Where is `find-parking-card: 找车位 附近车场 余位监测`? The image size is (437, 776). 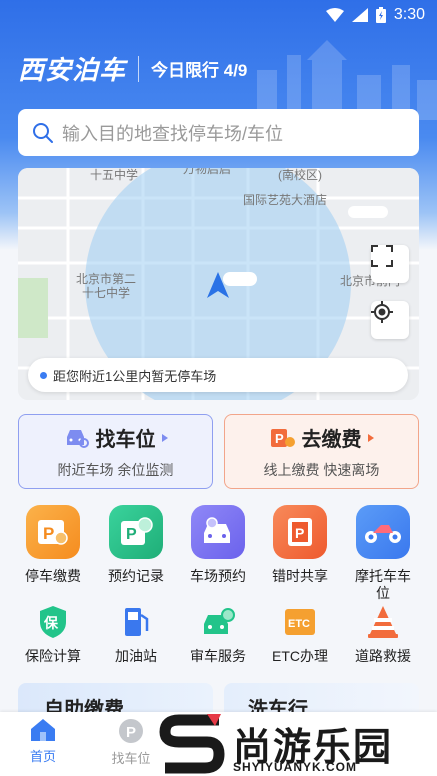 find-parking-card: 找车位 附近车场 余位监测 is located at coordinates (115, 451).